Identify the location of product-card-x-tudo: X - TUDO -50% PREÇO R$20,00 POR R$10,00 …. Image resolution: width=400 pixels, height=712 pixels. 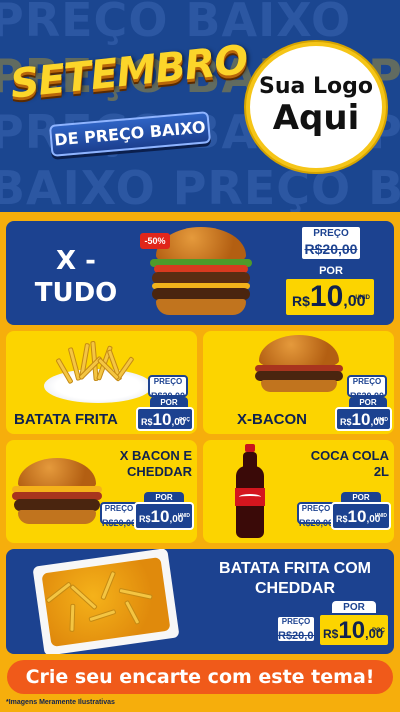
(200, 273).